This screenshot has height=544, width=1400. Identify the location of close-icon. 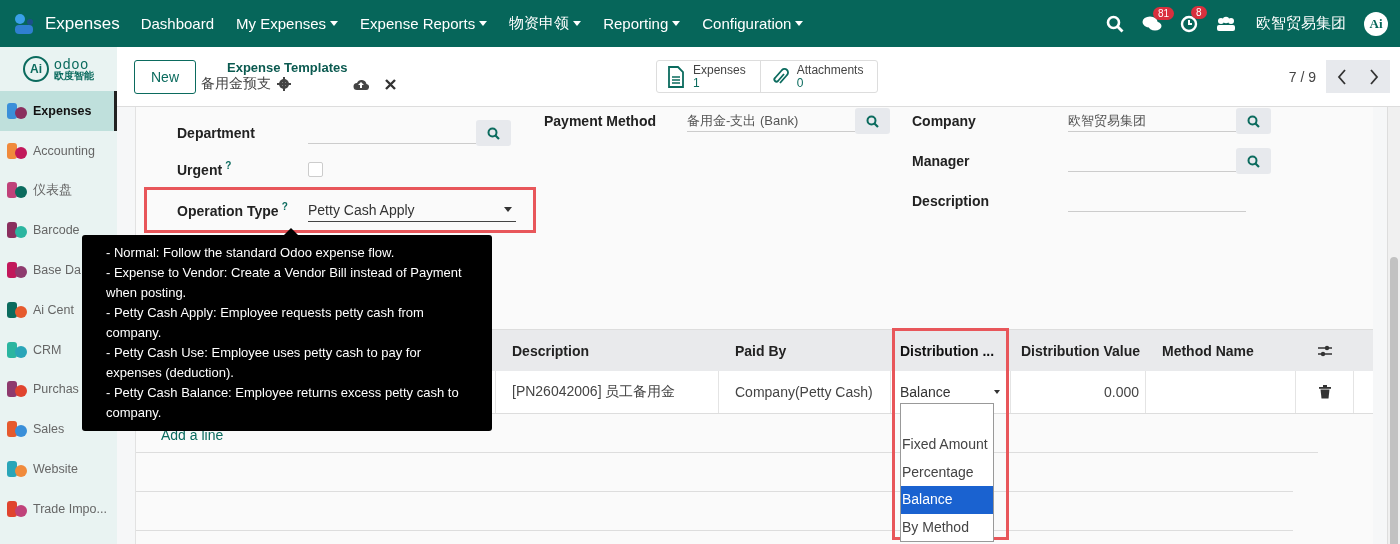
(390, 84).